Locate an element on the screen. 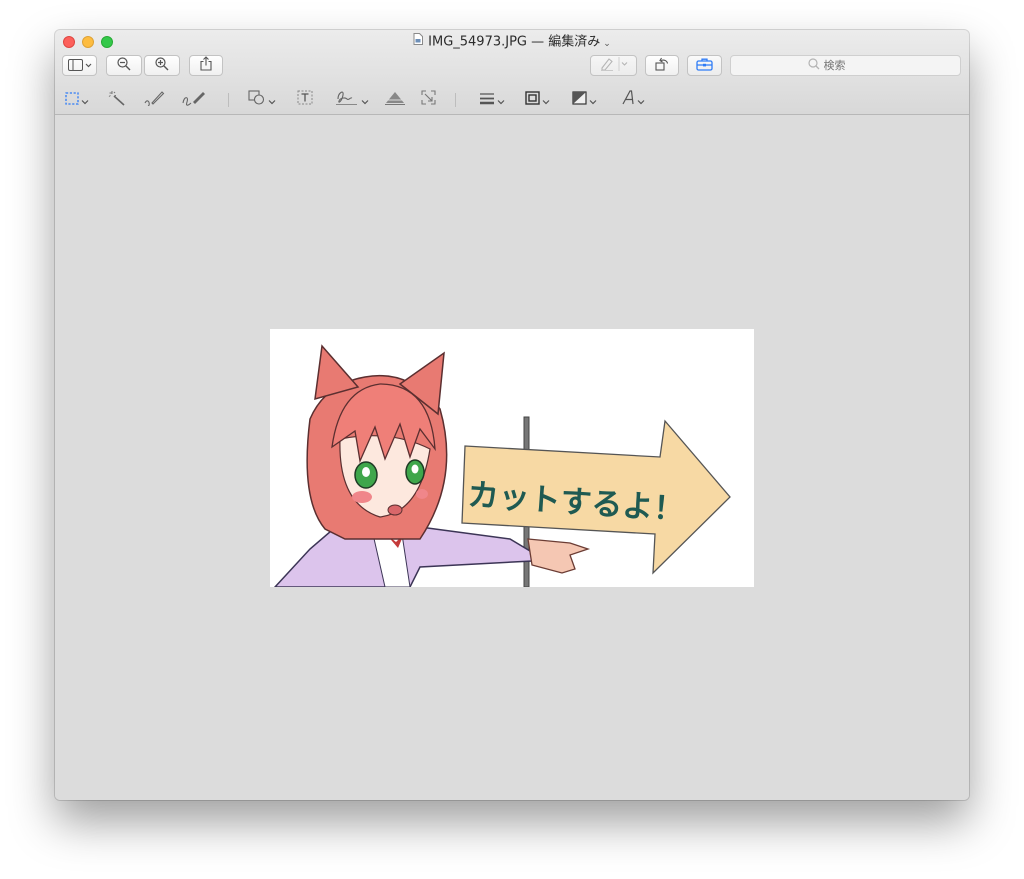 The height and width of the screenshot is (879, 1024). search-input is located at coordinates (853, 65).